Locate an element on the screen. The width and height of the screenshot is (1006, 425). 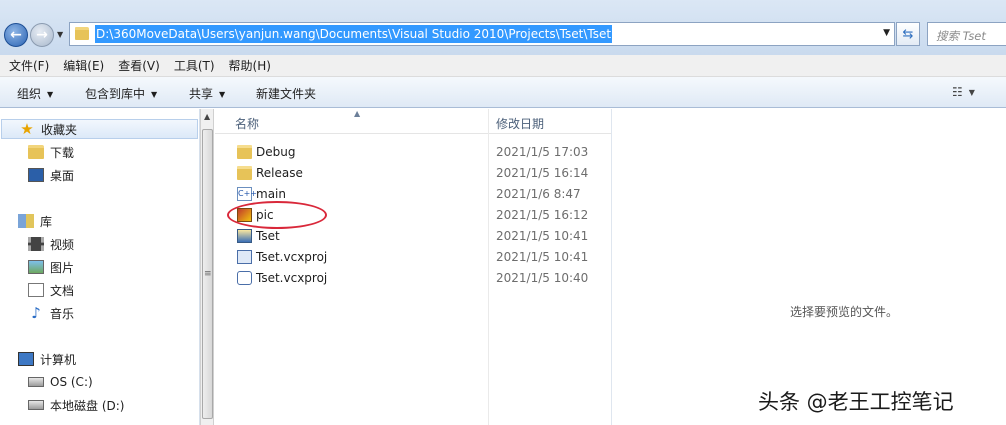
nav-item-music: ♪ 音乐 is located at coordinates (51, 313).